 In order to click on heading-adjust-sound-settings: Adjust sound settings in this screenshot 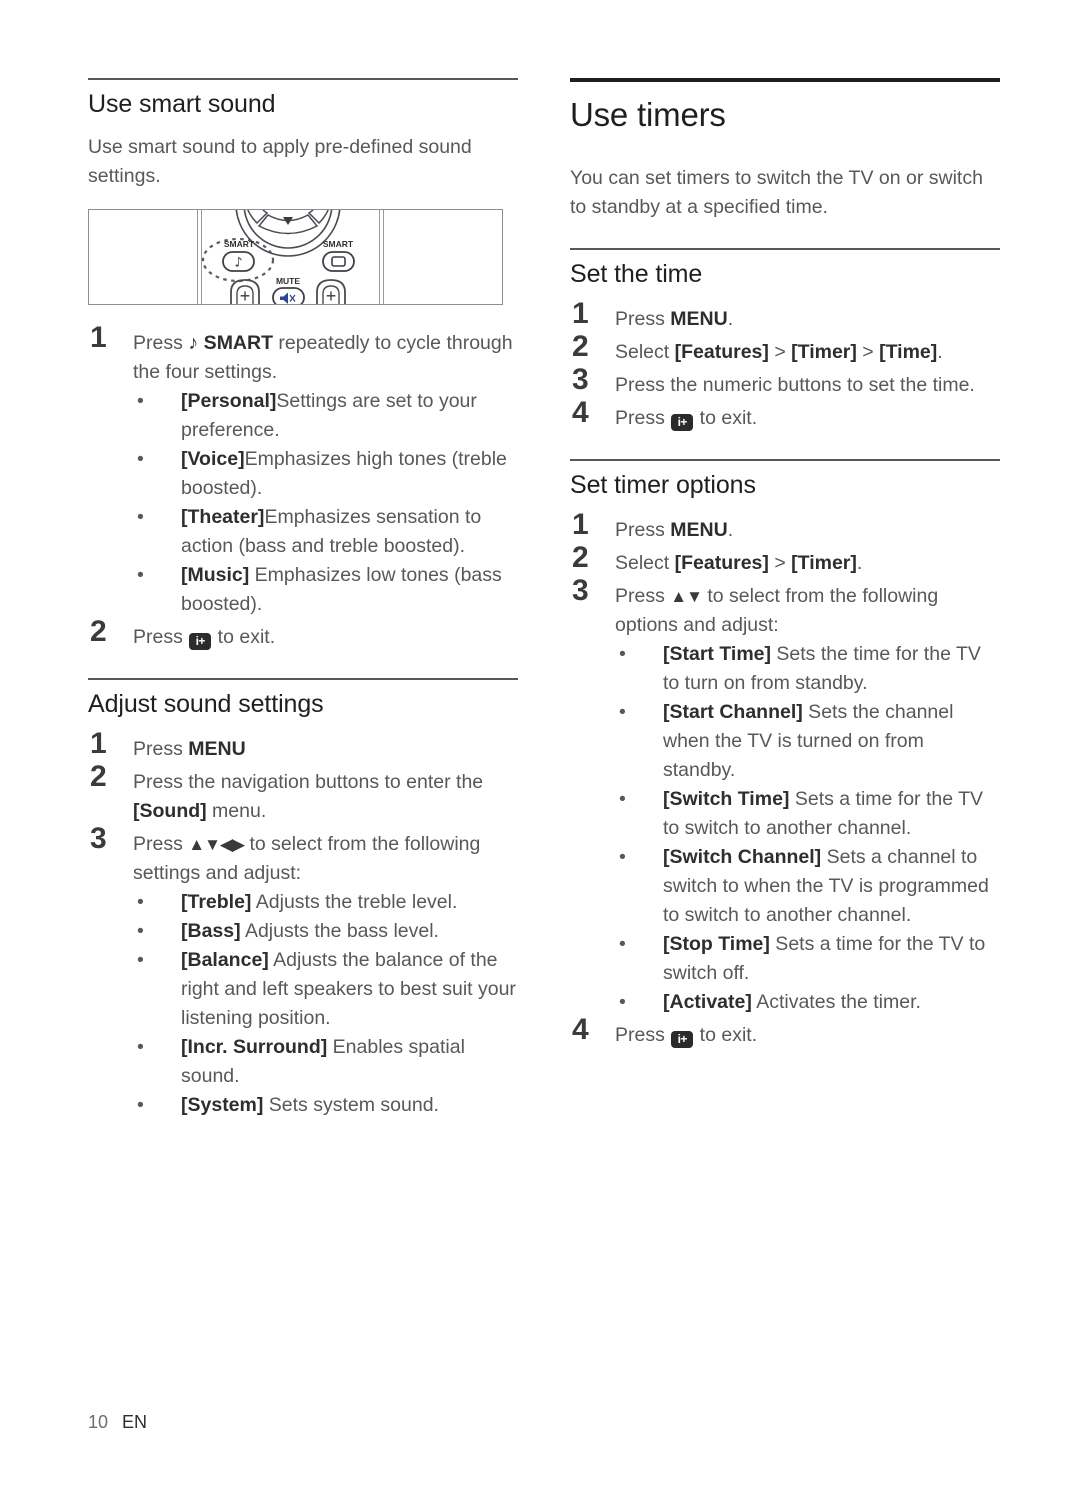, I will do `click(206, 704)`.